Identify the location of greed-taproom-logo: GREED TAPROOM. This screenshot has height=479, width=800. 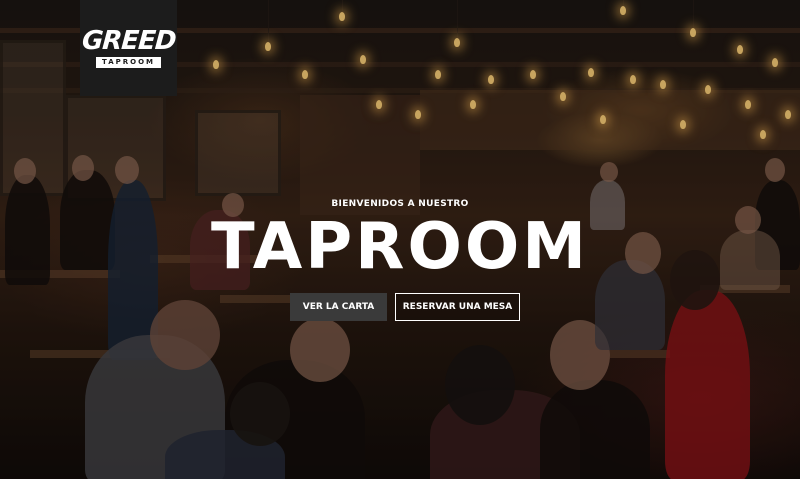
(128, 48).